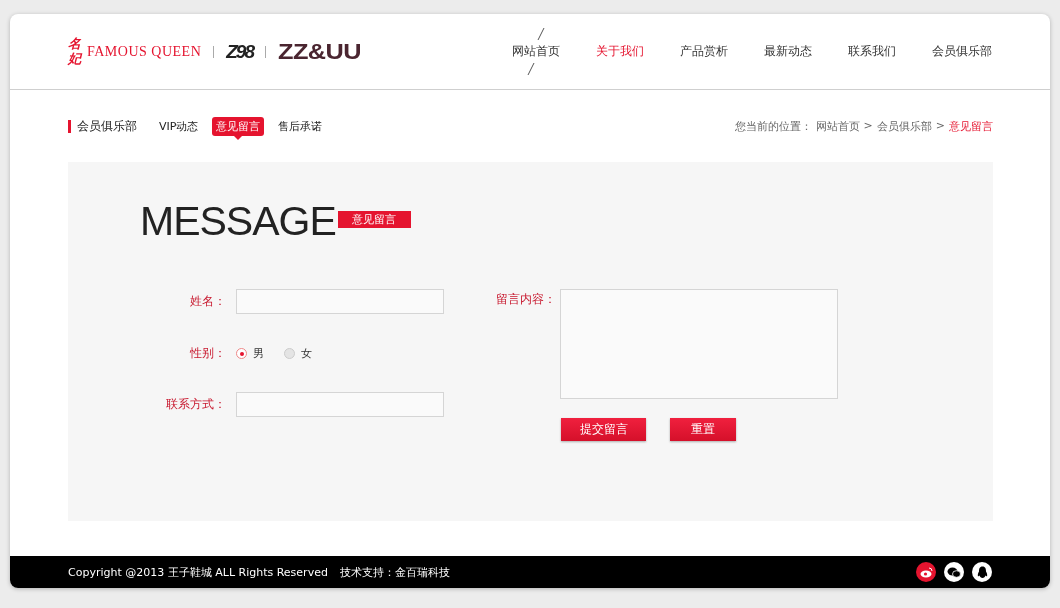  What do you see at coordinates (962, 51) in the screenshot?
I see `nav-link: 会员俱乐部` at bounding box center [962, 51].